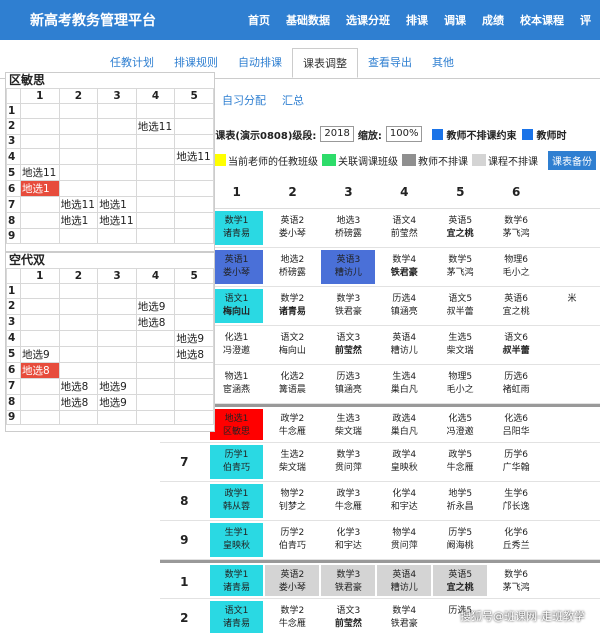 The height and width of the screenshot is (633, 600). Describe the element at coordinates (516, 424) in the screenshot. I see `timetable-cell: 化选6 吕阳华` at that location.